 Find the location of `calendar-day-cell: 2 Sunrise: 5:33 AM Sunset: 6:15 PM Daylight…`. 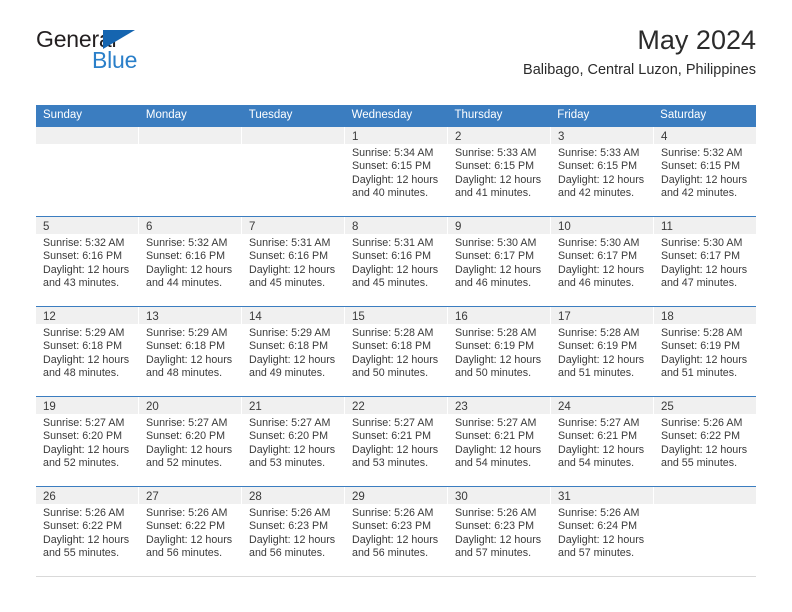

calendar-day-cell: 2 Sunrise: 5:33 AM Sunset: 6:15 PM Daylight… is located at coordinates (499, 171).